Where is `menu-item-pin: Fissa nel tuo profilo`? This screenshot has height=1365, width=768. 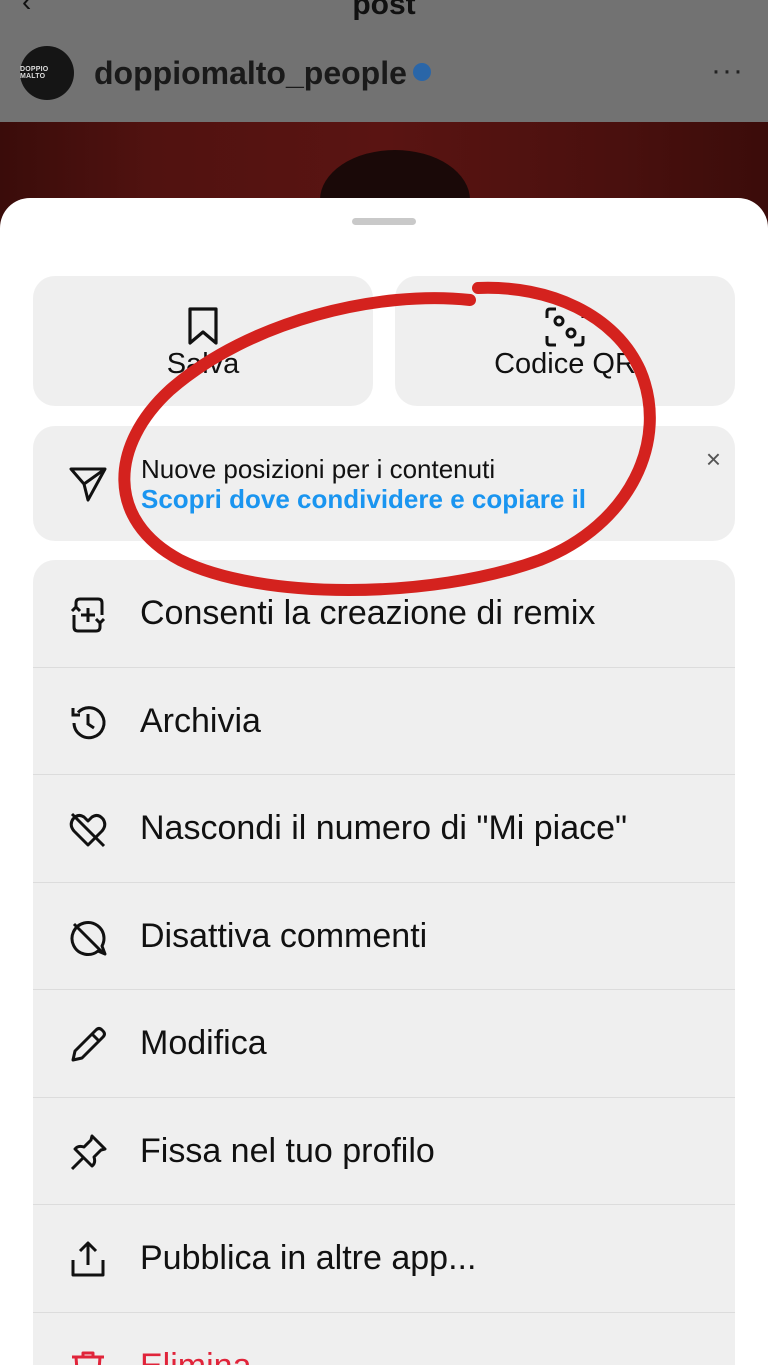
menu-item-pin: Fissa nel tuo profilo is located at coordinates (384, 1151).